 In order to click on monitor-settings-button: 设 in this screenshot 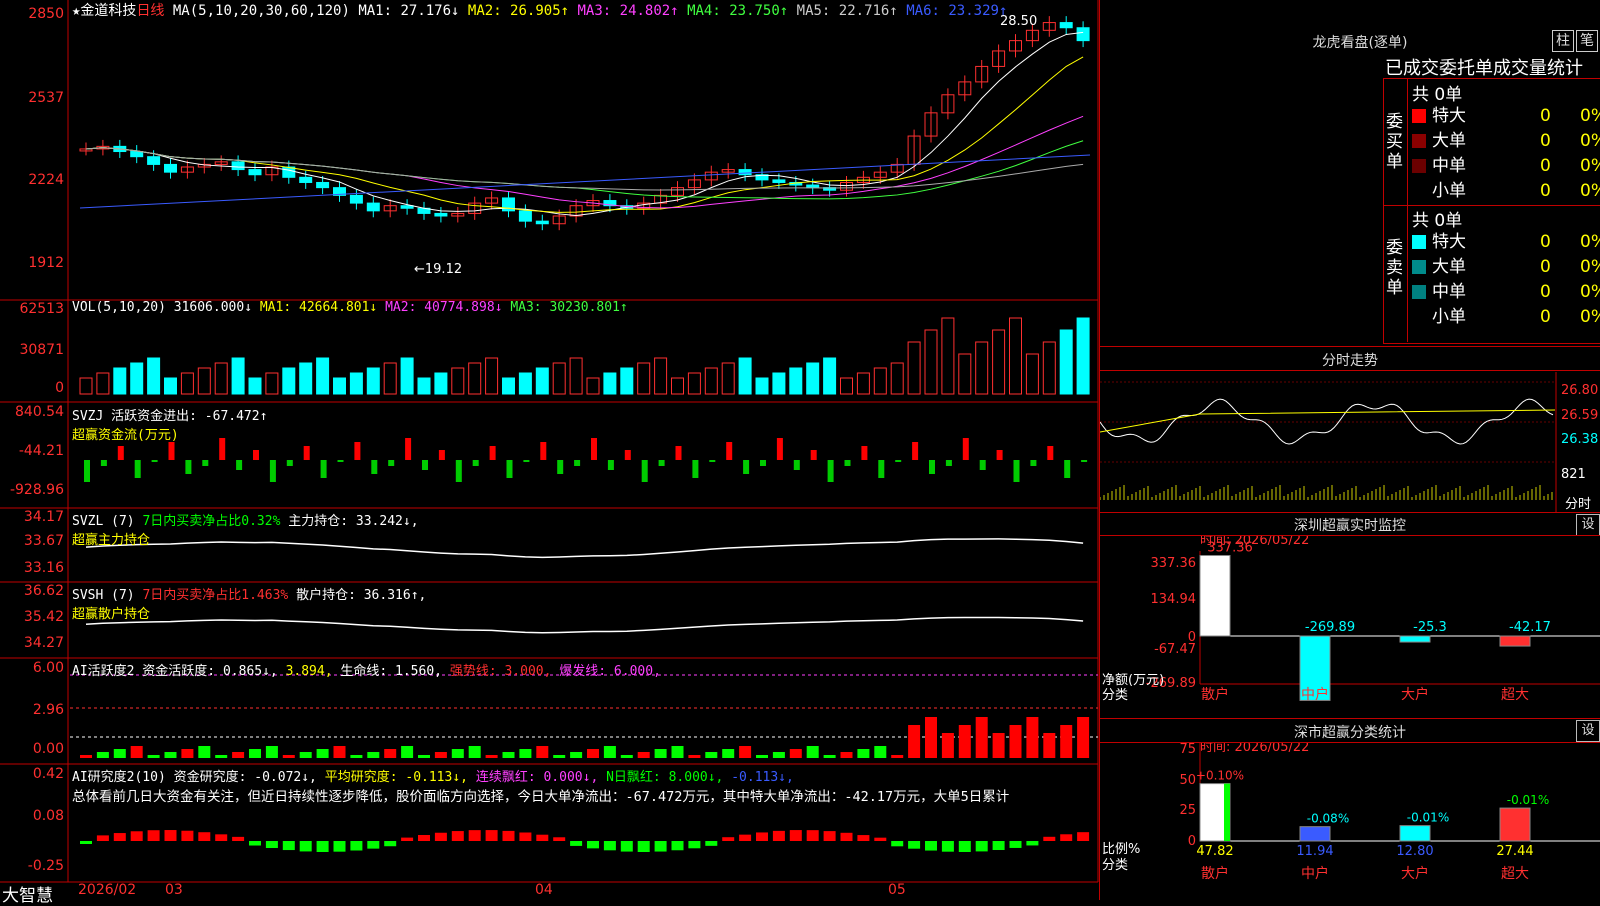, I will do `click(1588, 525)`.